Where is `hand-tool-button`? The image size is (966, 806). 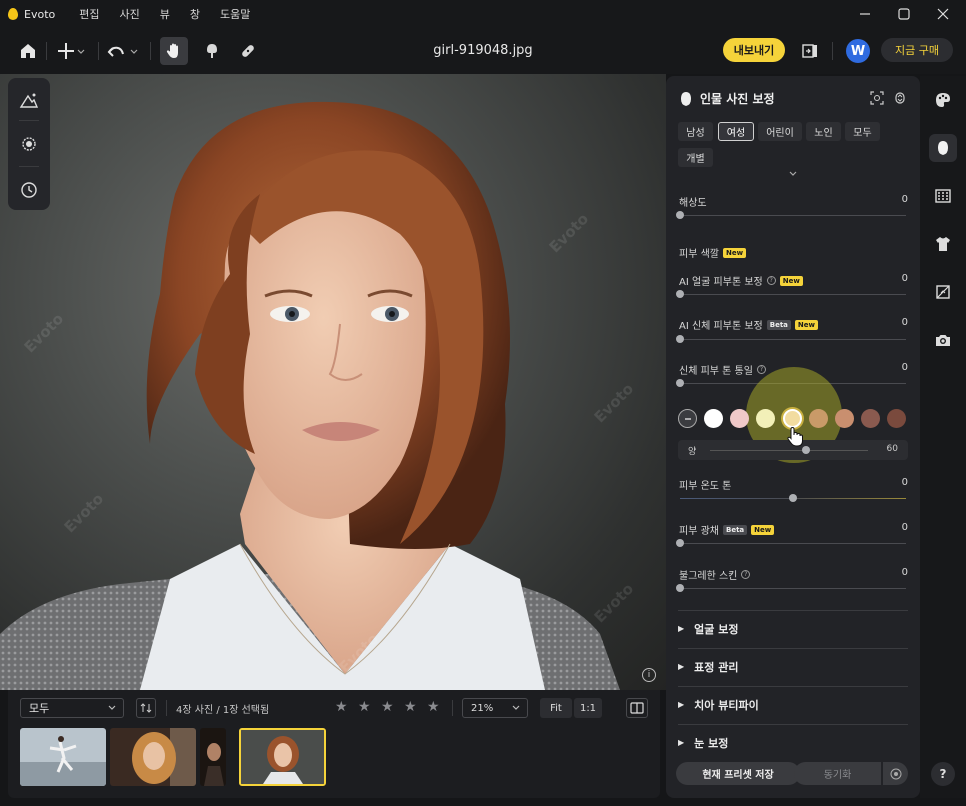 hand-tool-button is located at coordinates (174, 51).